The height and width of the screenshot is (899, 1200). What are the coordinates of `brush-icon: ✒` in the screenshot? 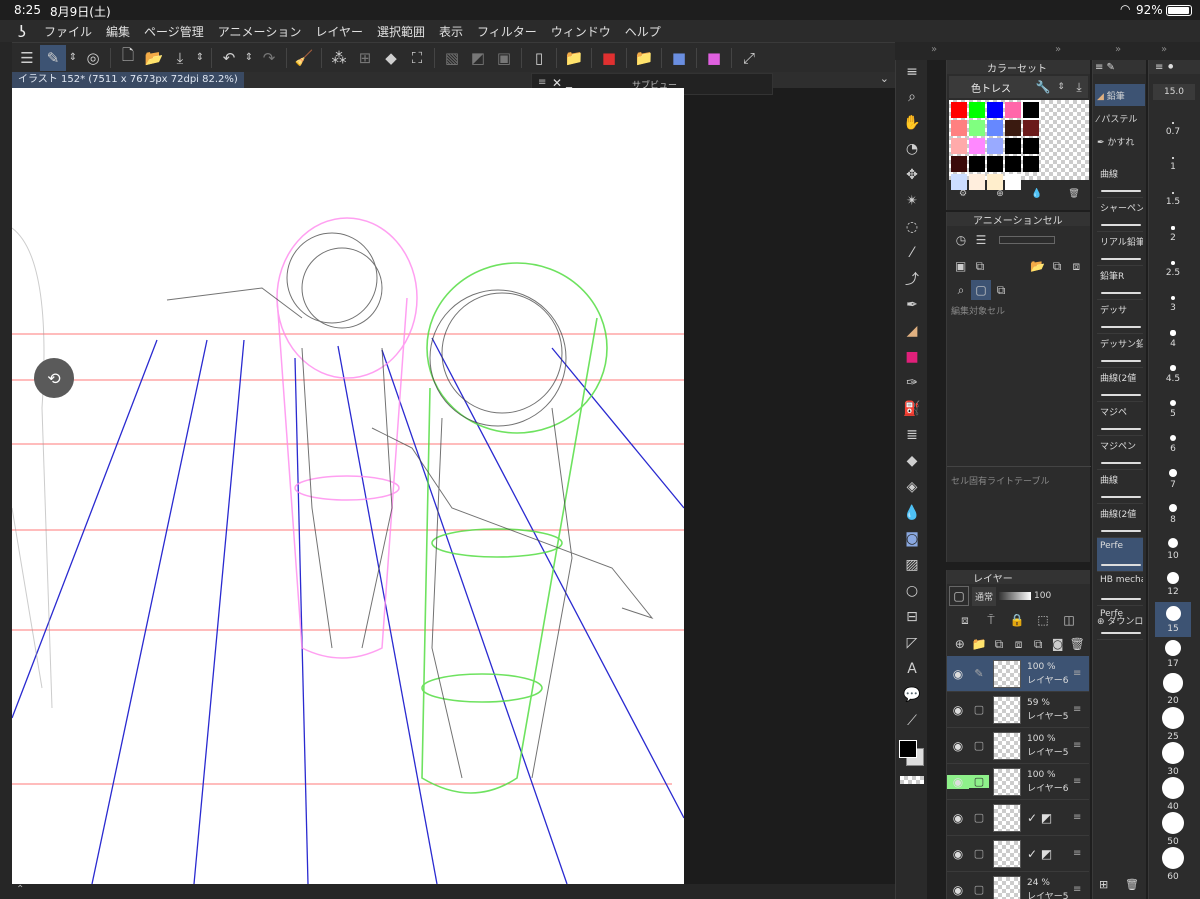 It's located at (912, 305).